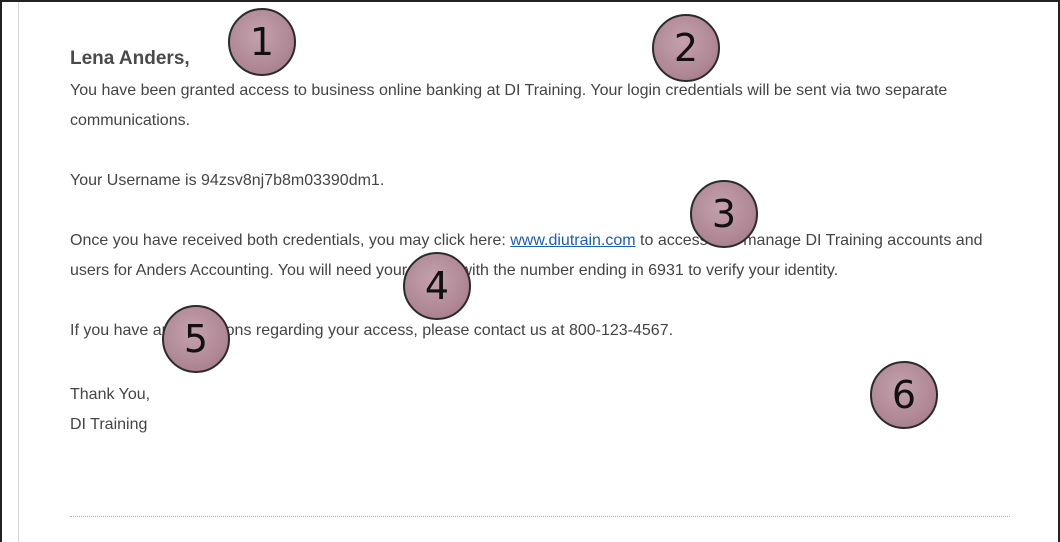 This screenshot has width=1060, height=542. I want to click on closing: Thank You,, so click(110, 394).